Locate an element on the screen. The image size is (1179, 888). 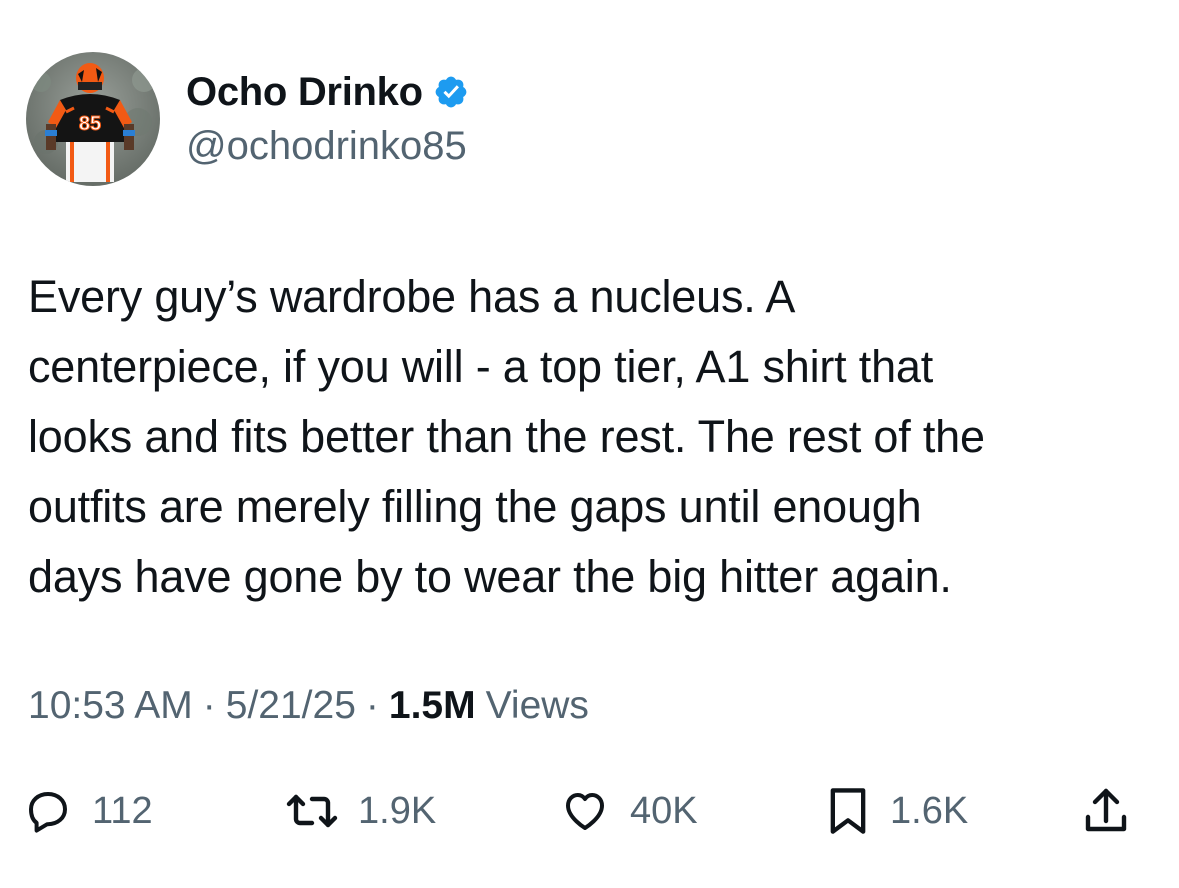
tweet-time: 10:53 AM is located at coordinates (110, 706).